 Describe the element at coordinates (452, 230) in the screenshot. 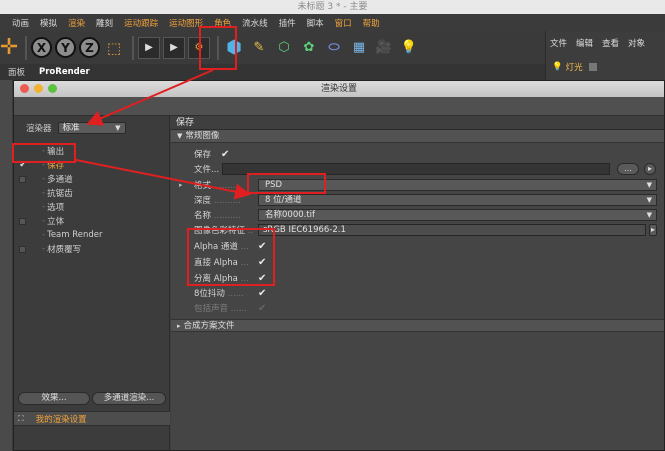

I see `color-profile-field: sRGB IEC61966-2.1` at that location.